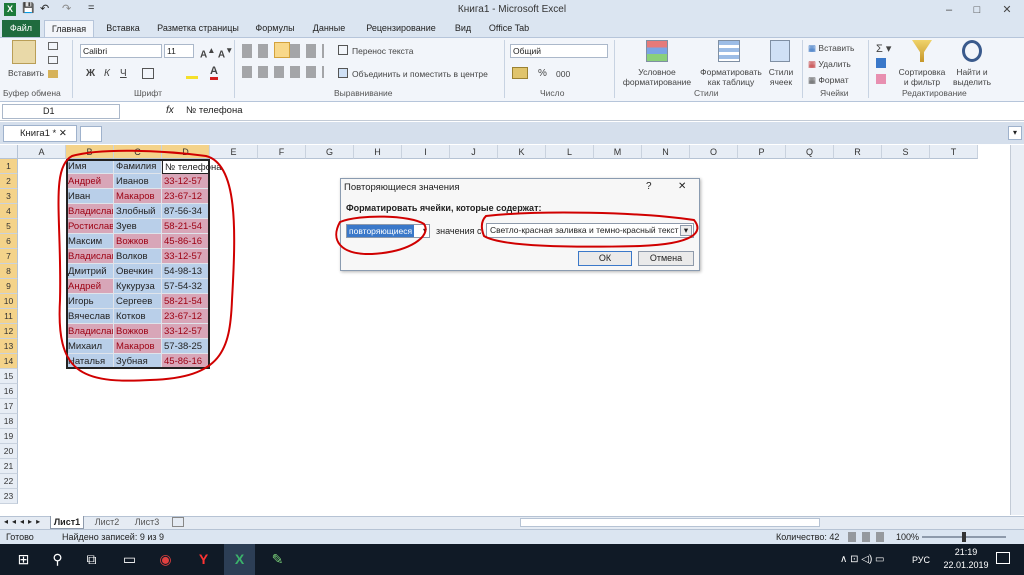 The height and width of the screenshot is (575, 1024). Describe the element at coordinates (657, 77) in the screenshot. I see `conditional-format-button: Условное форматирование` at that location.